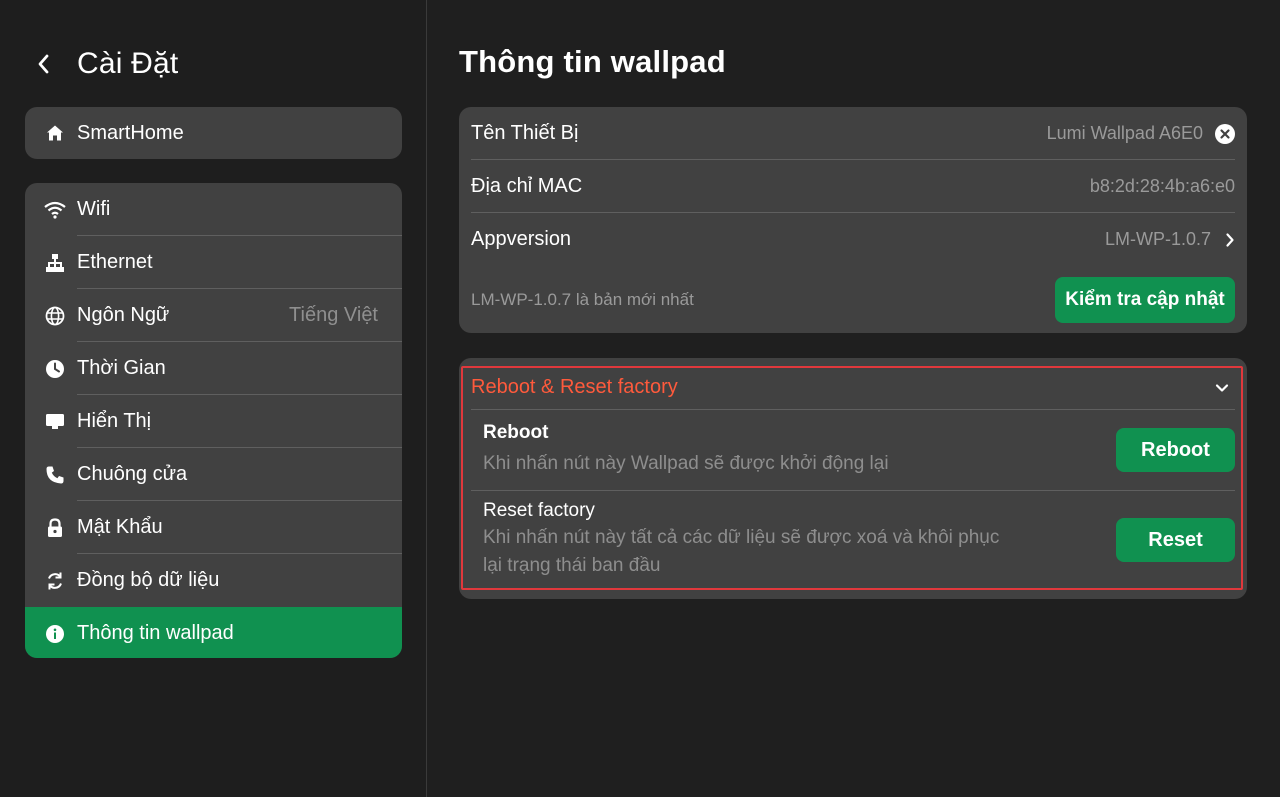  I want to click on sidebar-item-wallpad-info: Thông tin wallpad, so click(213, 632).